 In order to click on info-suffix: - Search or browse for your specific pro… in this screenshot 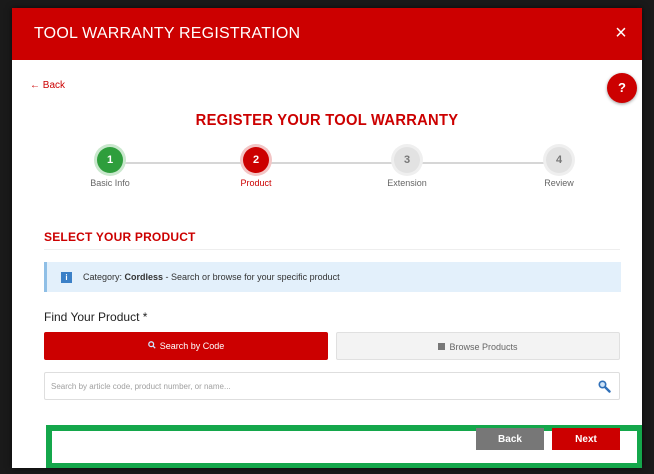, I will do `click(251, 277)`.